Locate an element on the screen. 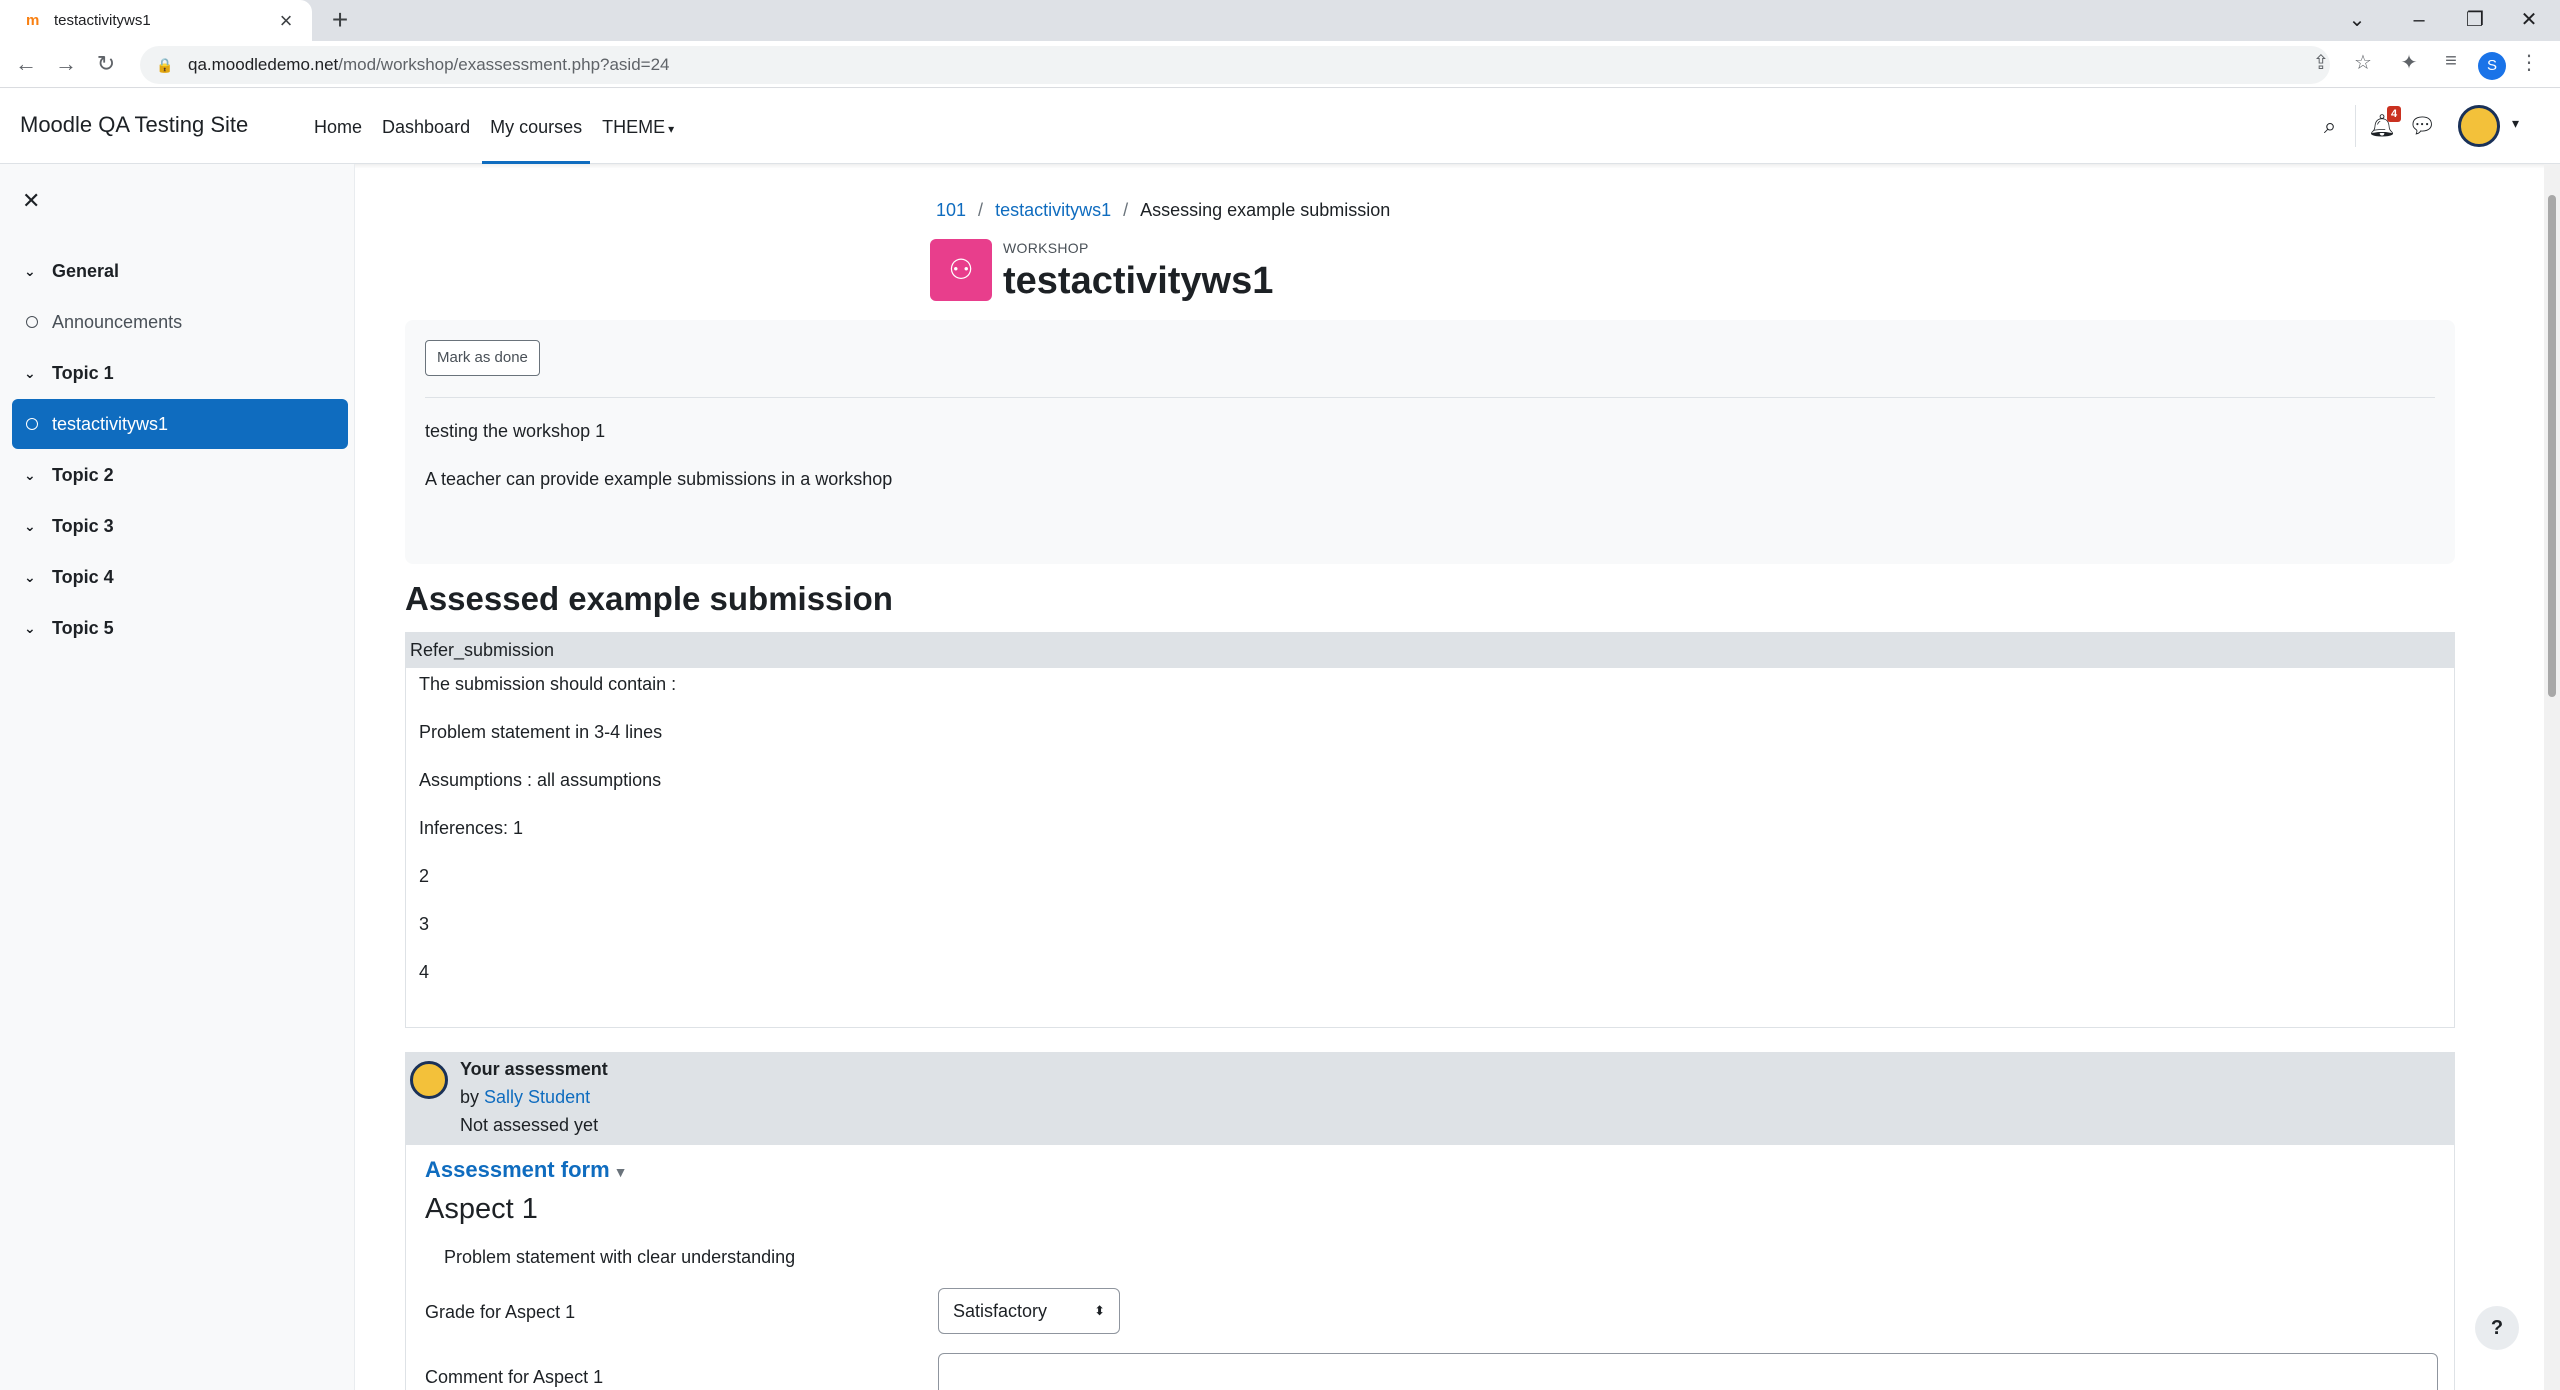 The image size is (2560, 1390). caret-down-icon: ▼ is located at coordinates (620, 1172).